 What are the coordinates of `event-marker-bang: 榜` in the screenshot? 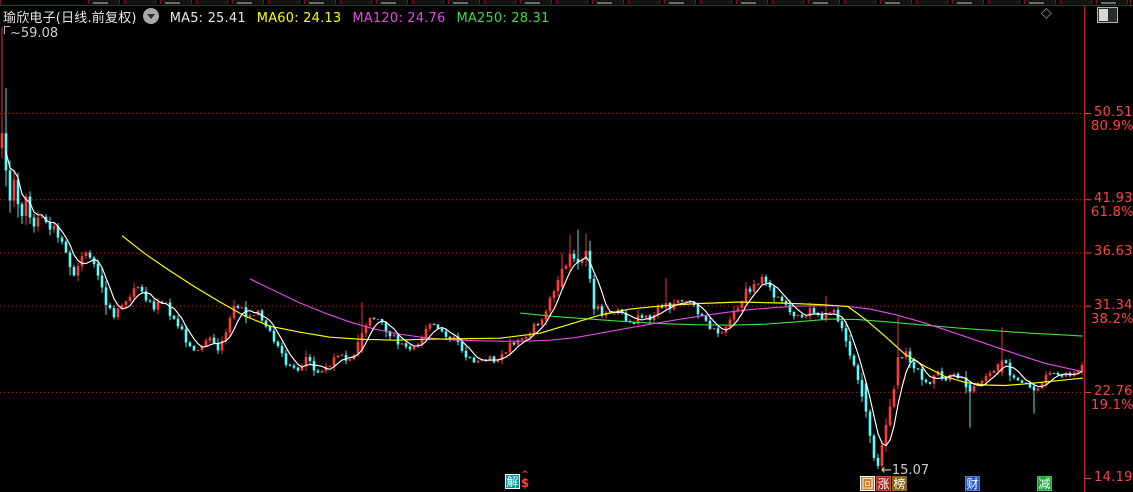 It's located at (899, 483).